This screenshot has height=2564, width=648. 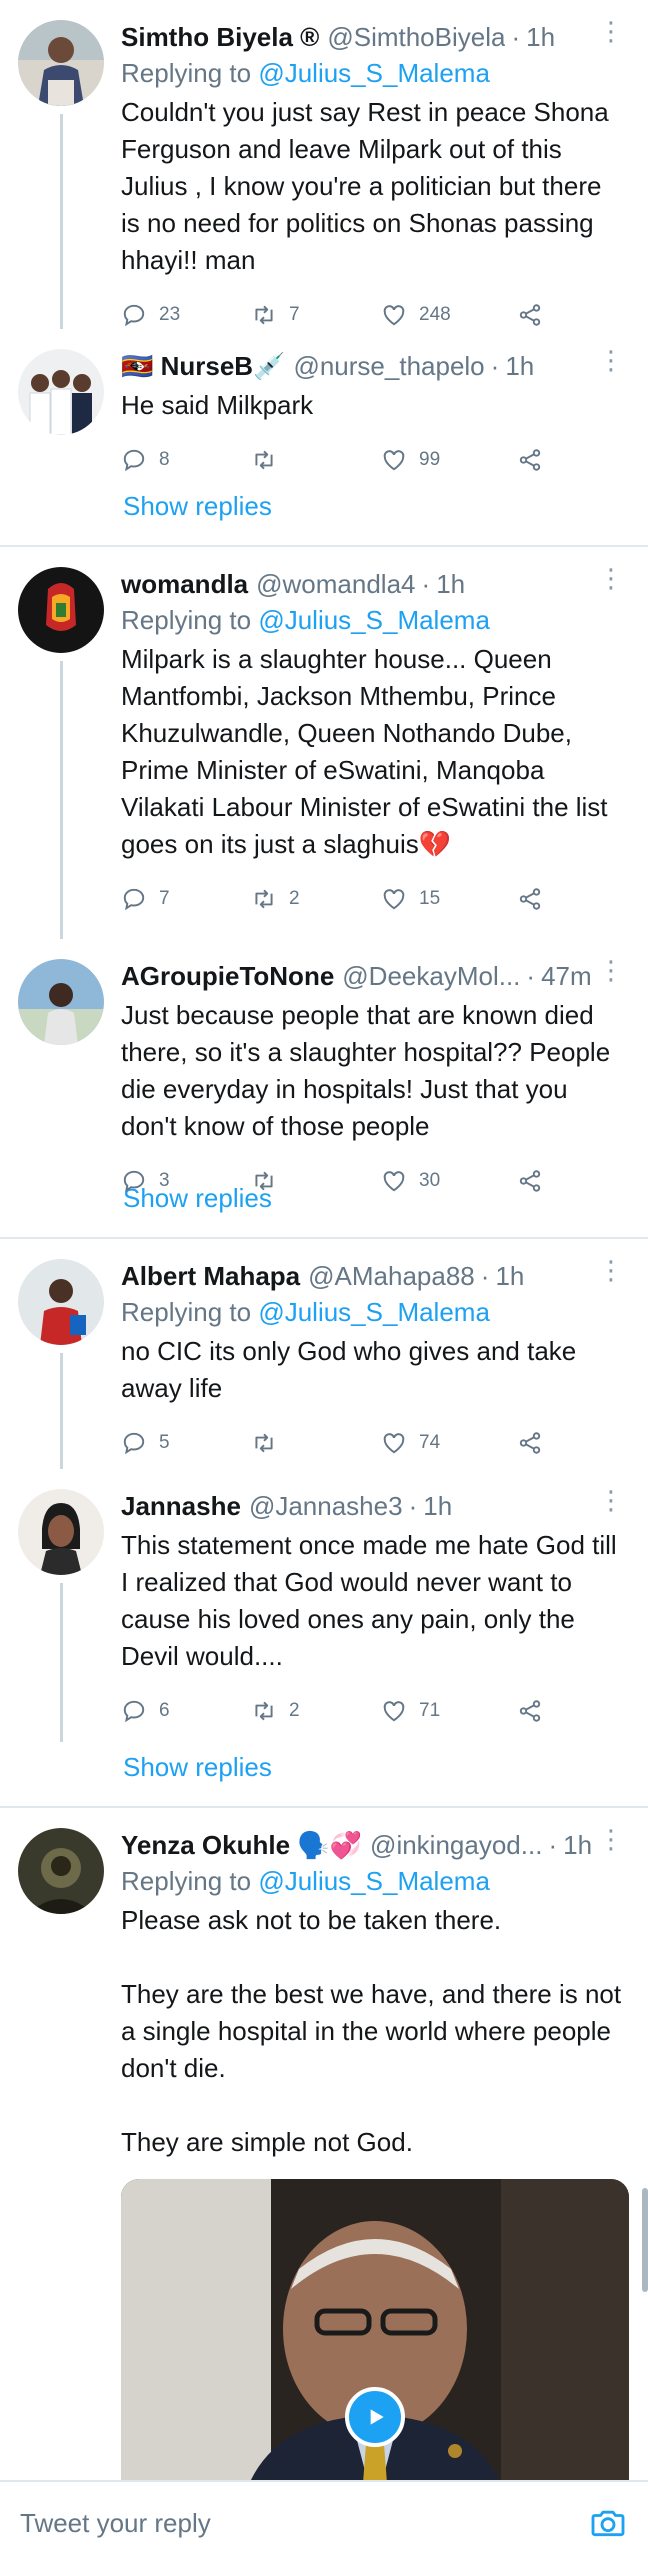 What do you see at coordinates (335, 584) in the screenshot?
I see `user-handle: @womandla4` at bounding box center [335, 584].